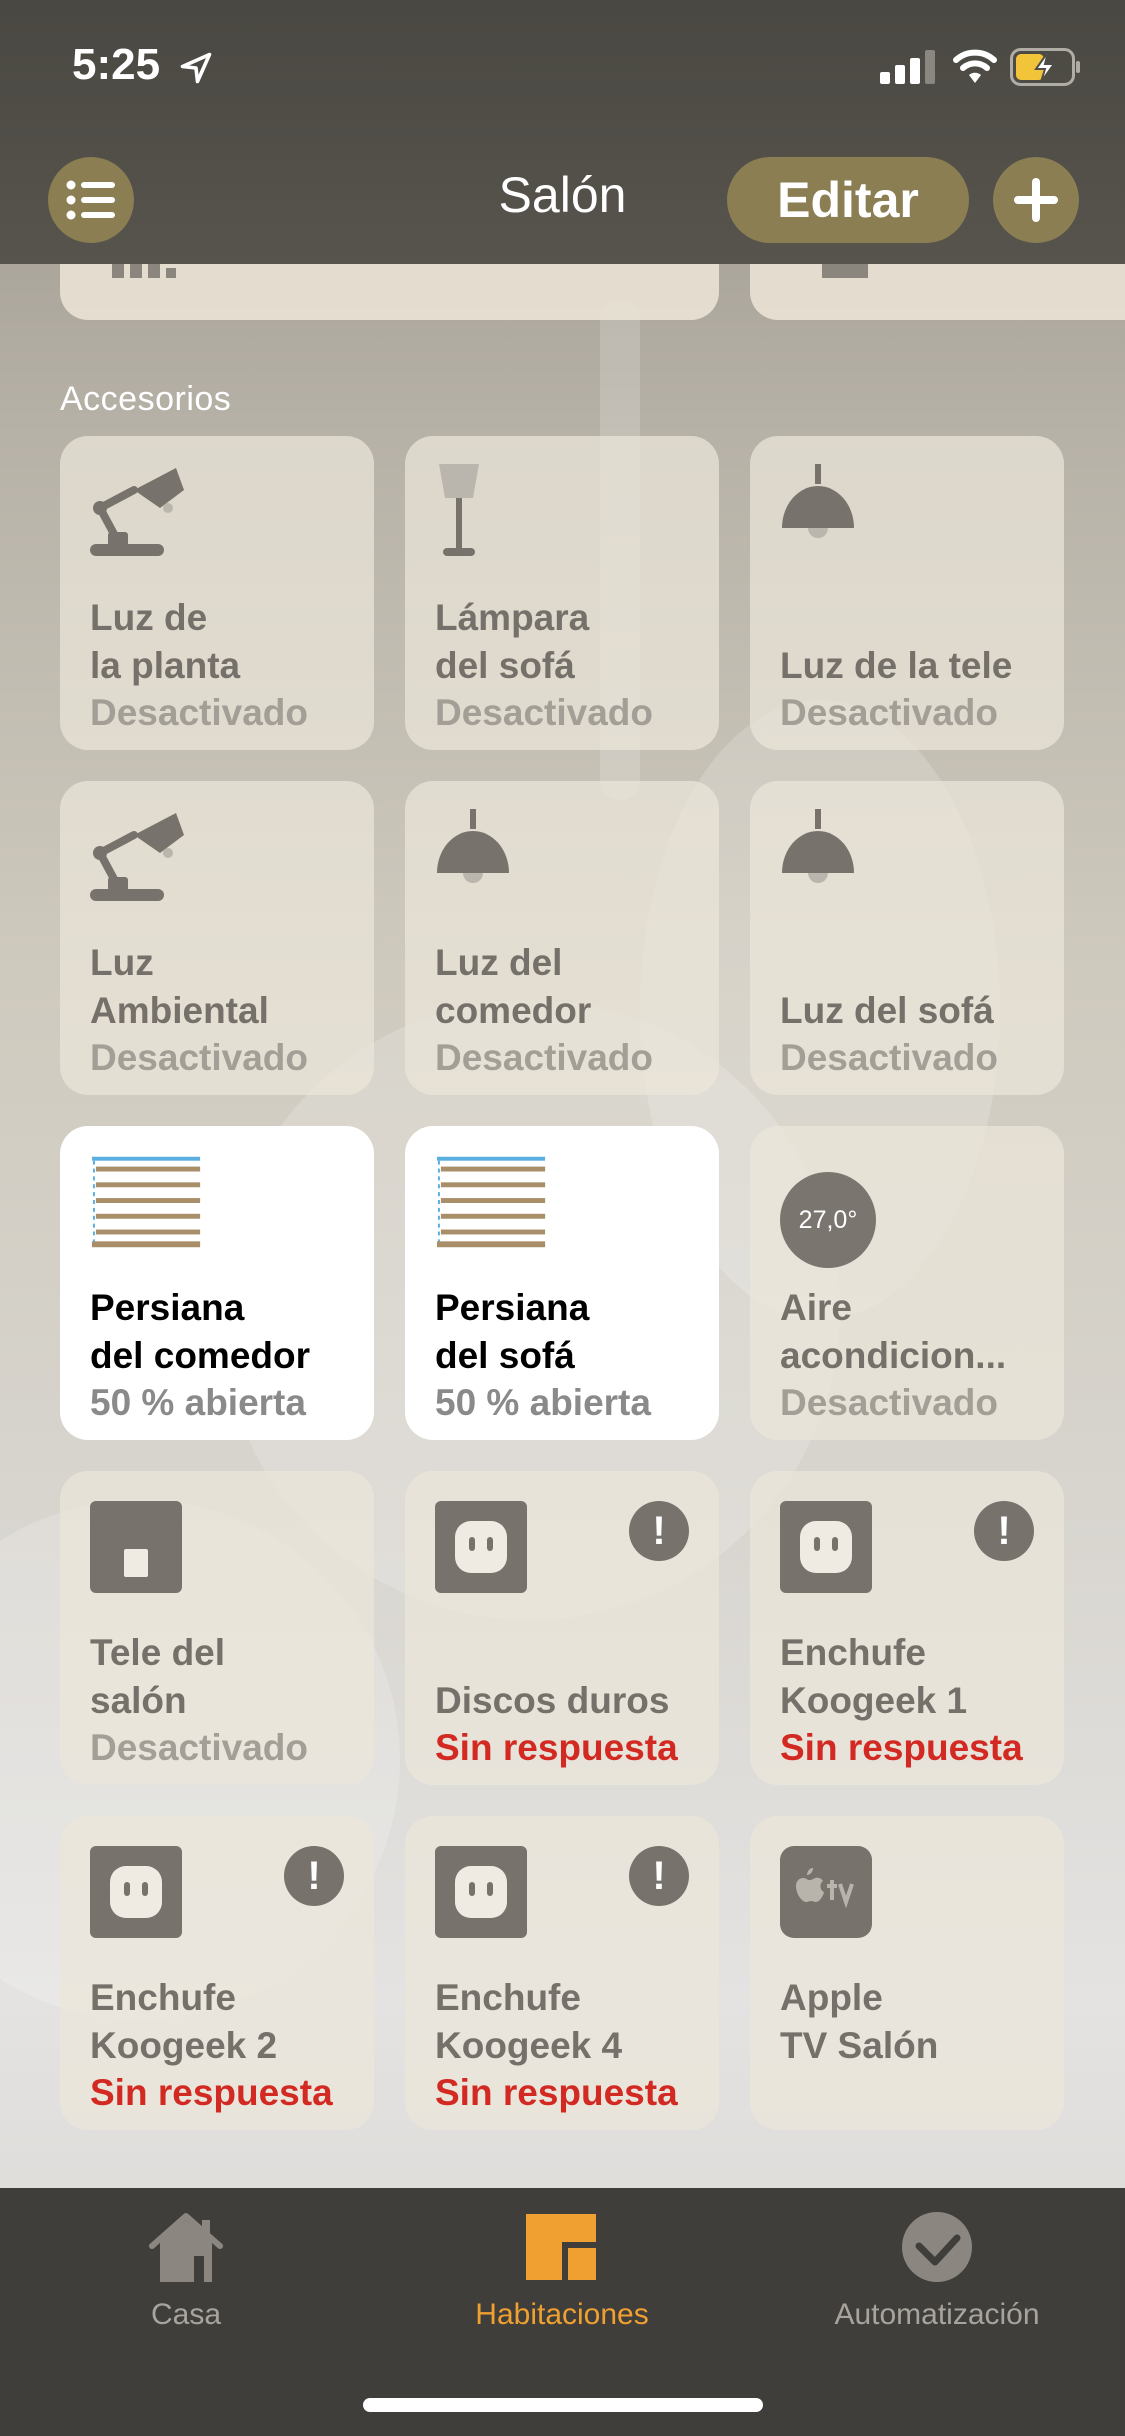 The image size is (1125, 2436). Describe the element at coordinates (874, 1676) in the screenshot. I see `accessory-name: Enchufe Koogeek 1` at that location.